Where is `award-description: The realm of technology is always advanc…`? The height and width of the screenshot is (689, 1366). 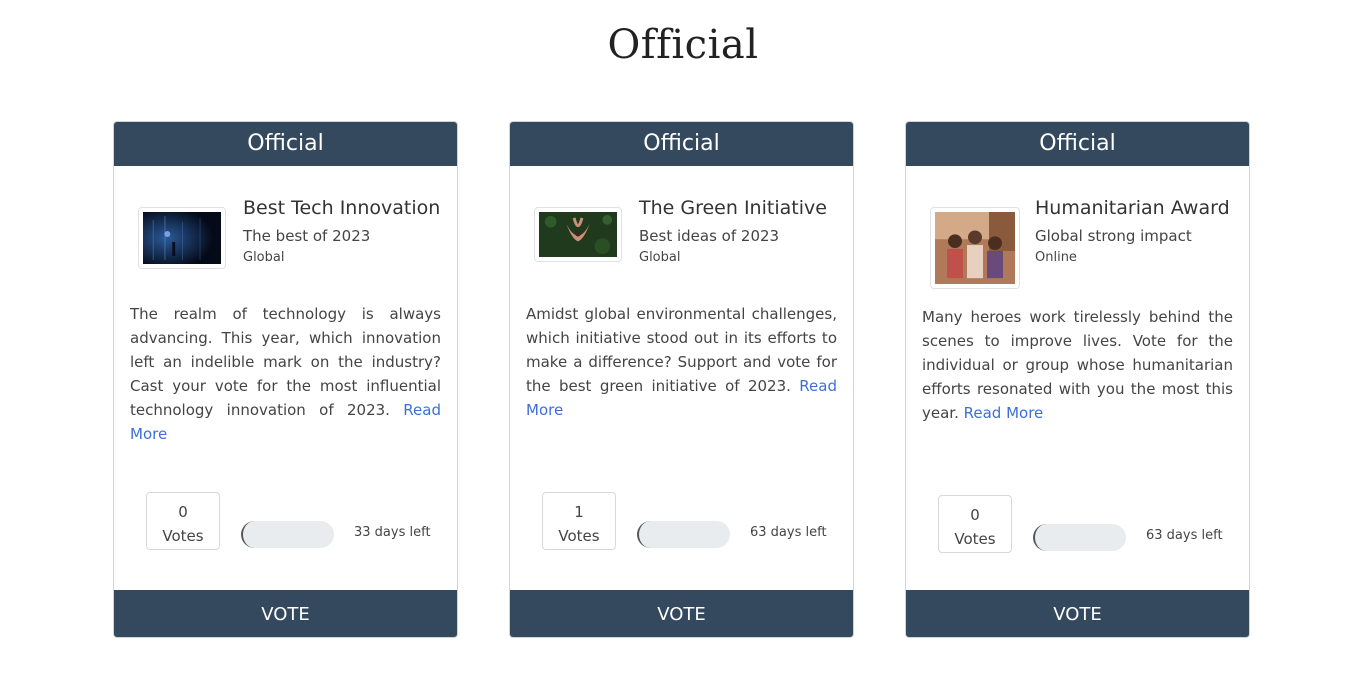 award-description: The realm of technology is always advanc… is located at coordinates (285, 374).